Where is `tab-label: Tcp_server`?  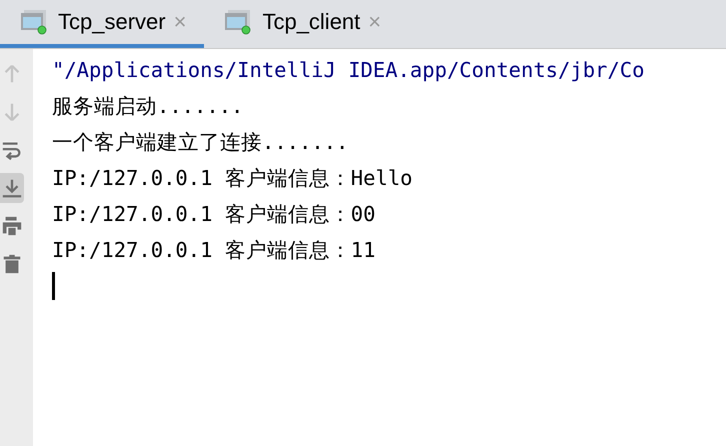
tab-label: Tcp_server is located at coordinates (112, 22).